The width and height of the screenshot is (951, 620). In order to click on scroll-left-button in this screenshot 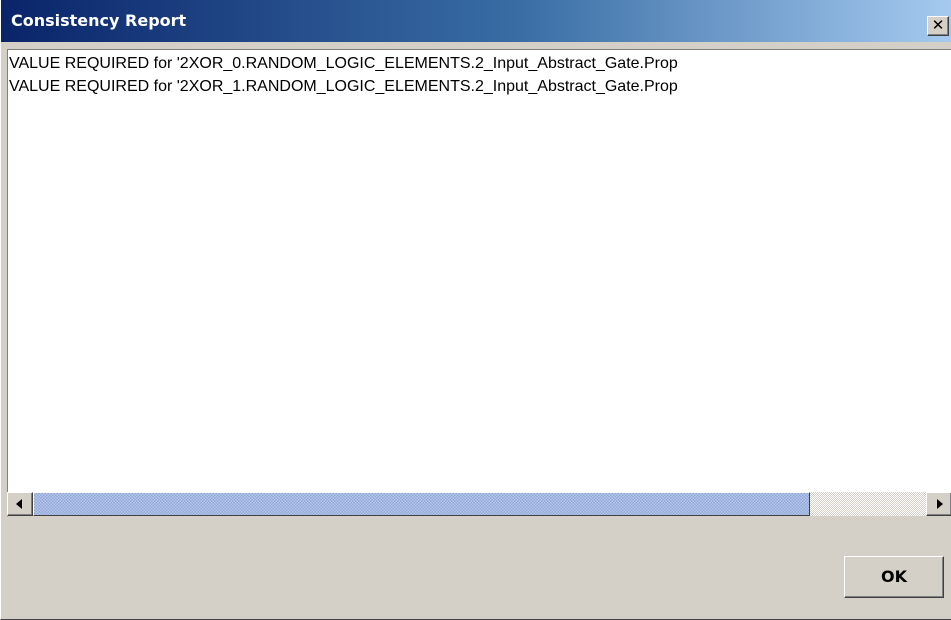, I will do `click(20, 504)`.